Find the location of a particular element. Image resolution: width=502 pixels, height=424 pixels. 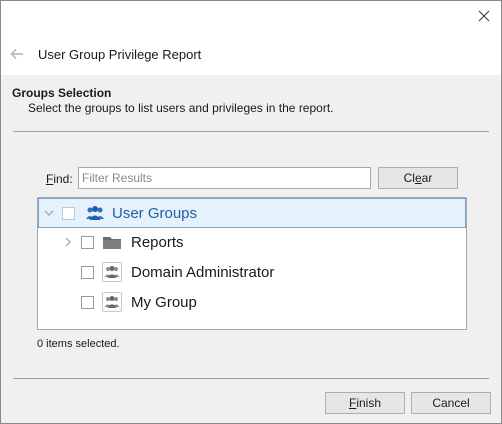

section-title: Groups Selection is located at coordinates (62, 93).